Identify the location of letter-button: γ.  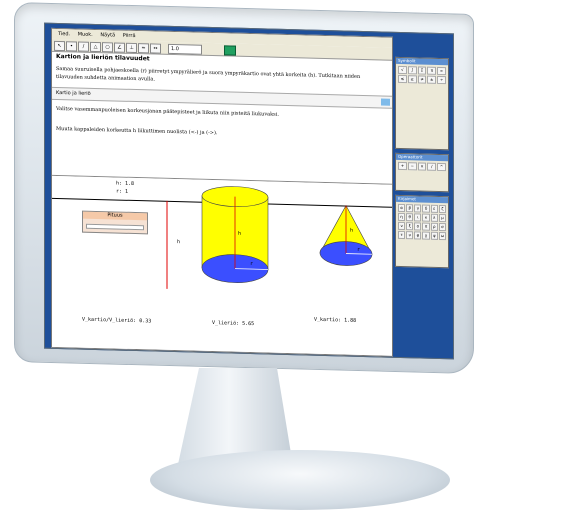
(418, 208).